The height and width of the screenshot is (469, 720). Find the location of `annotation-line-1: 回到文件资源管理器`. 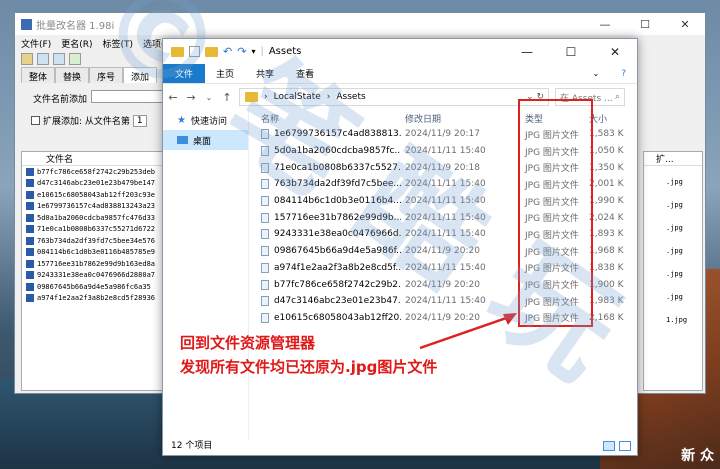

annotation-line-1: 回到文件资源管理器 is located at coordinates (248, 343).